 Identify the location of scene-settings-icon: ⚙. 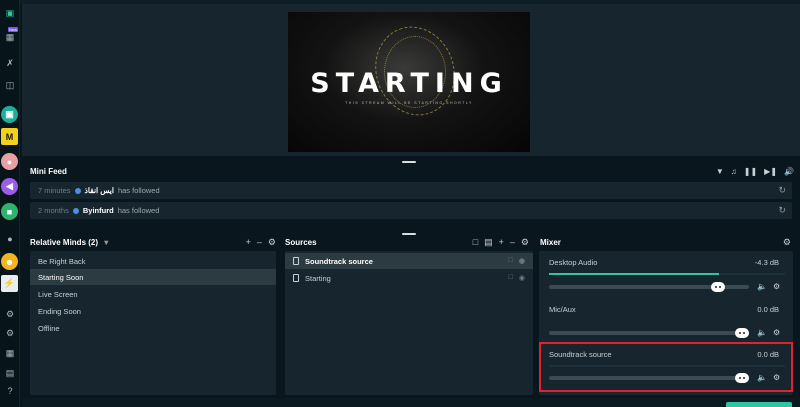
(272, 242).